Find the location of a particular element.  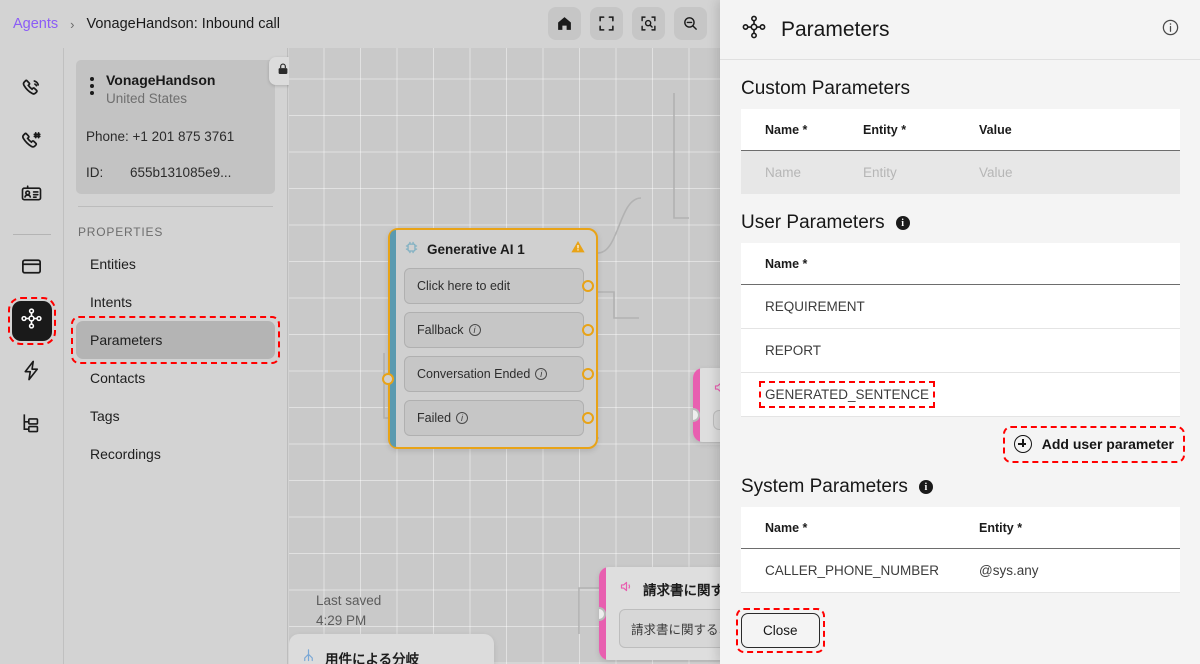

zoom-to-selection-icon is located at coordinates (648, 23).